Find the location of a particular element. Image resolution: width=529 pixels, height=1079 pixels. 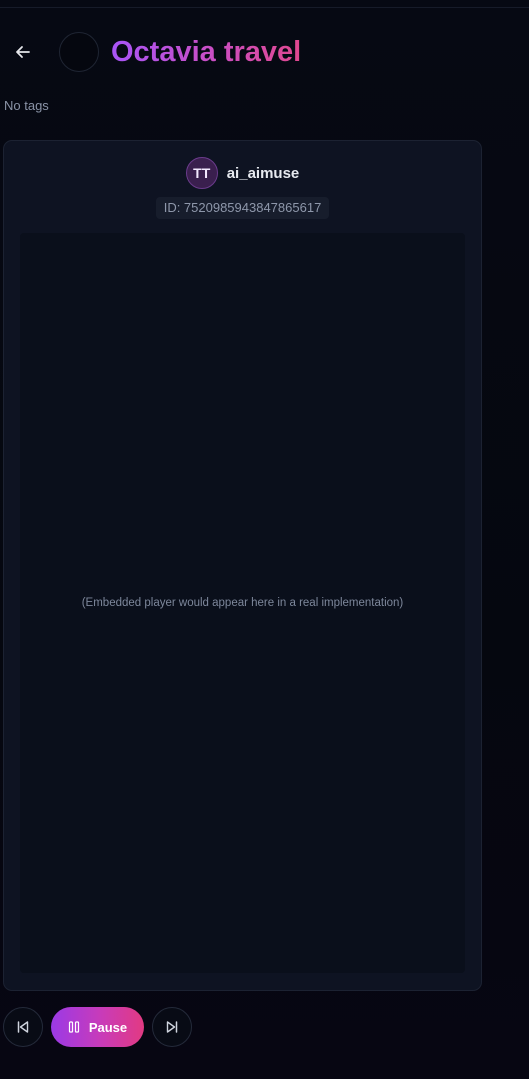

playback-controls: Pause is located at coordinates (153, 1027).